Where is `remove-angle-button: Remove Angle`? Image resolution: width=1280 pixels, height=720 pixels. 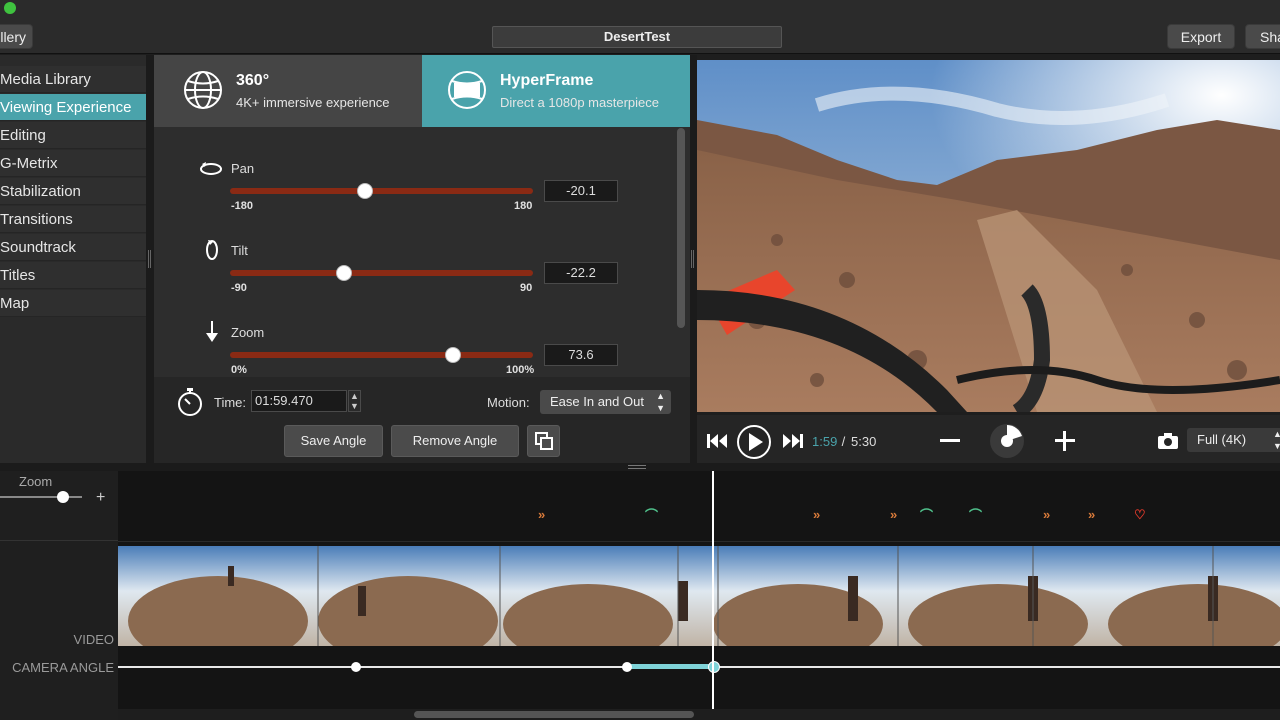 remove-angle-button: Remove Angle is located at coordinates (455, 441).